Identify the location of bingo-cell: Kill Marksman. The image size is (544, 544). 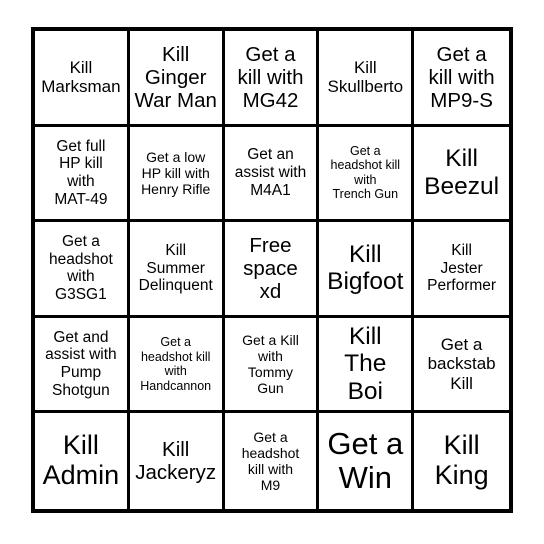
(82, 79).